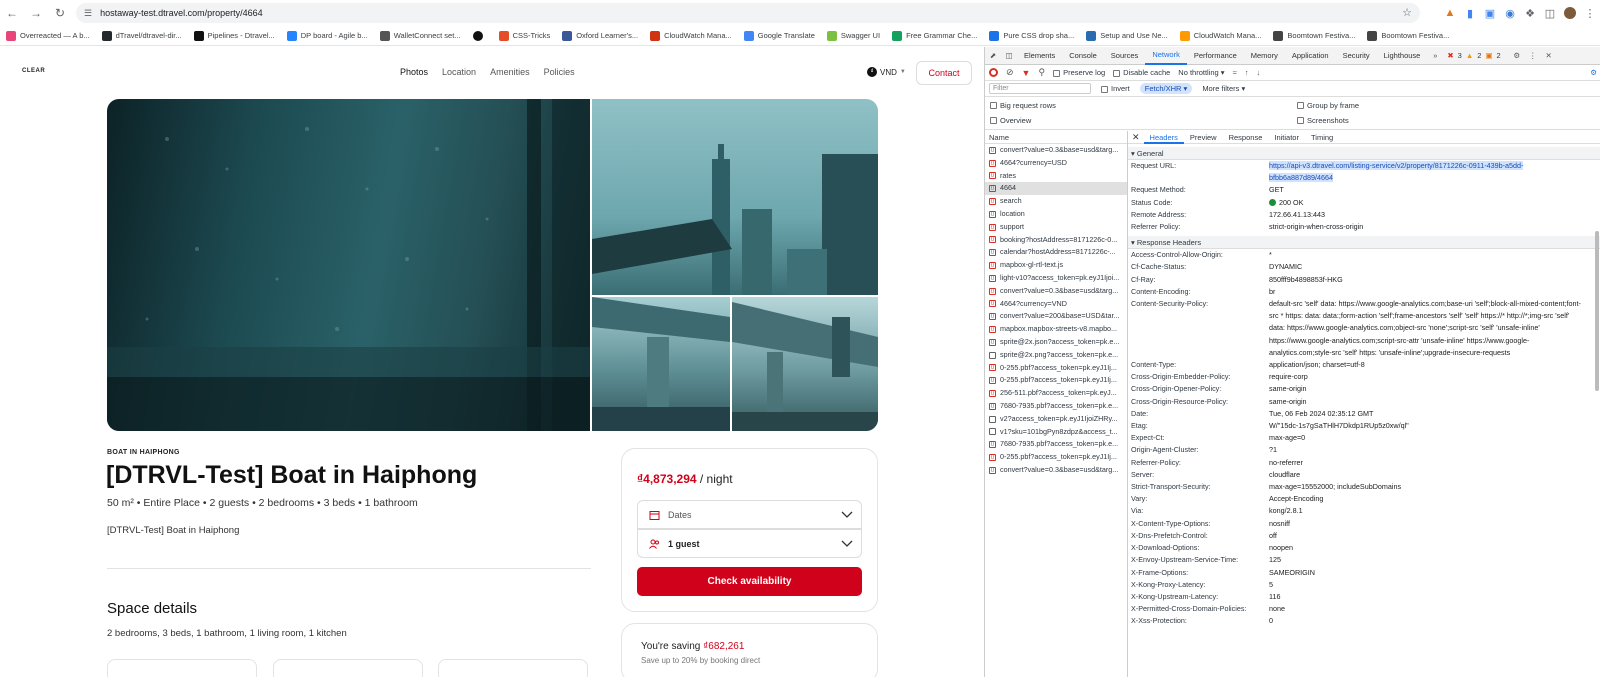 The image size is (1600, 677). I want to click on header-value: cloudflare, so click(1426, 475).